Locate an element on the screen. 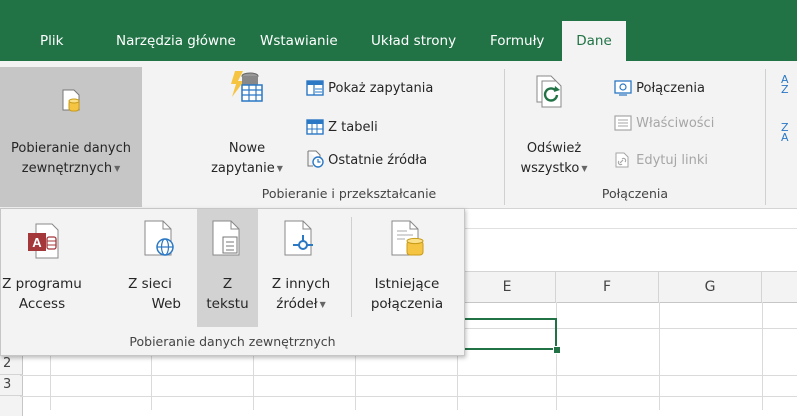 Image resolution: width=797 pixels, height=416 pixels. queries-pane-icon is located at coordinates (315, 88).